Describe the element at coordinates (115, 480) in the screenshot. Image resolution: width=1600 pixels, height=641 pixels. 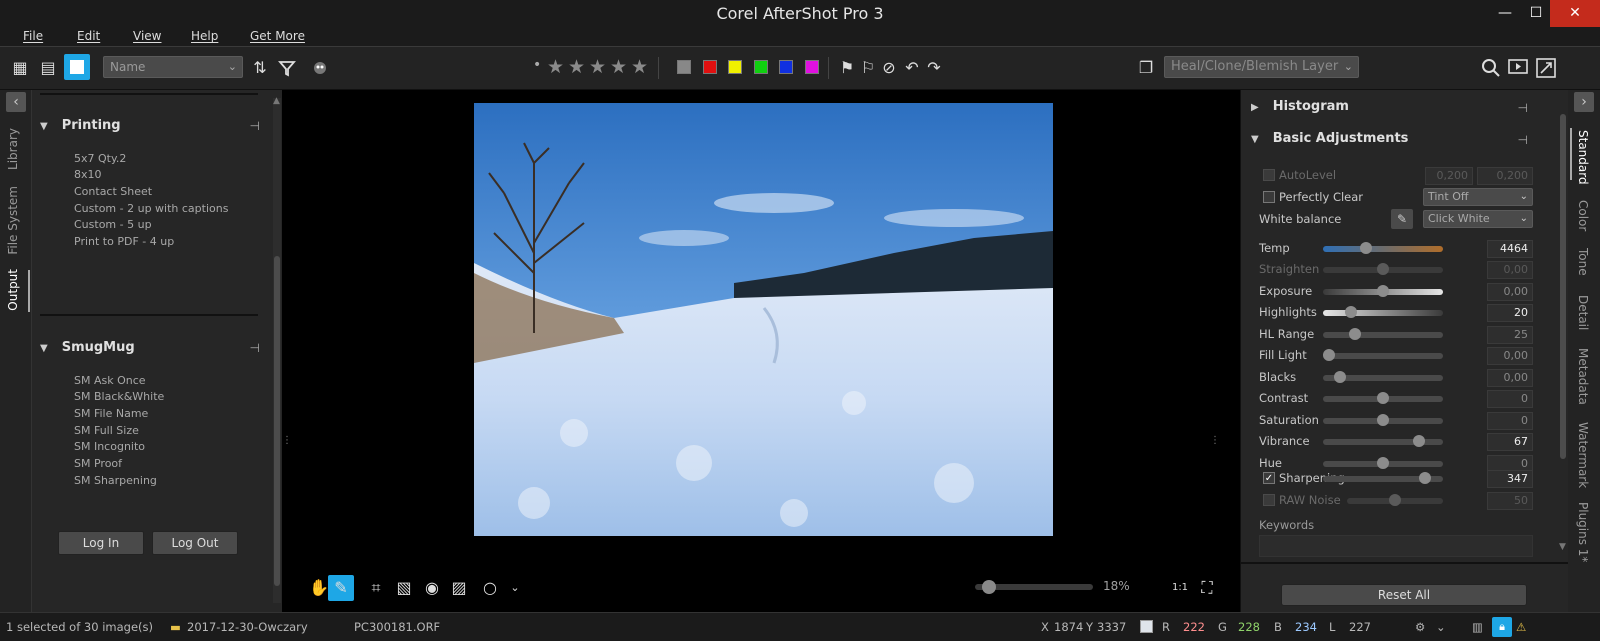
I see `list-item: SM Sharpening` at that location.